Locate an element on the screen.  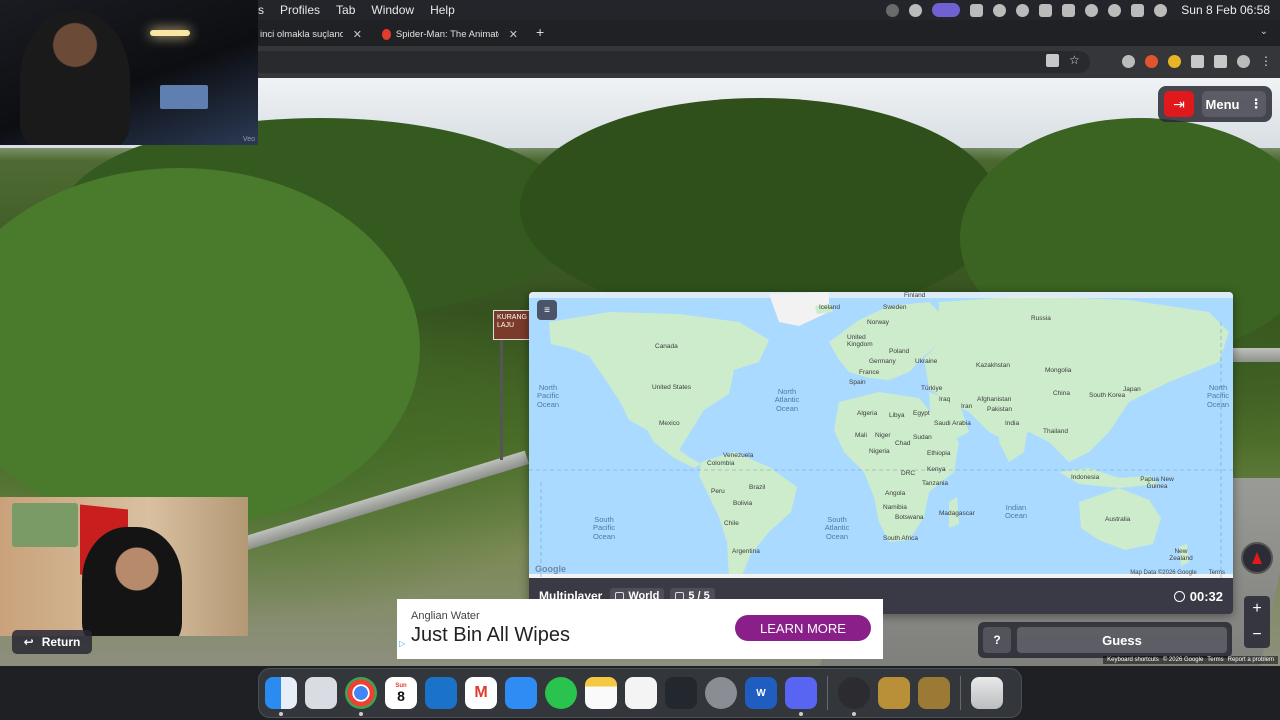
keyboard-shortcuts-link: Keyboard shortcuts is located at coordinates (1133, 660).